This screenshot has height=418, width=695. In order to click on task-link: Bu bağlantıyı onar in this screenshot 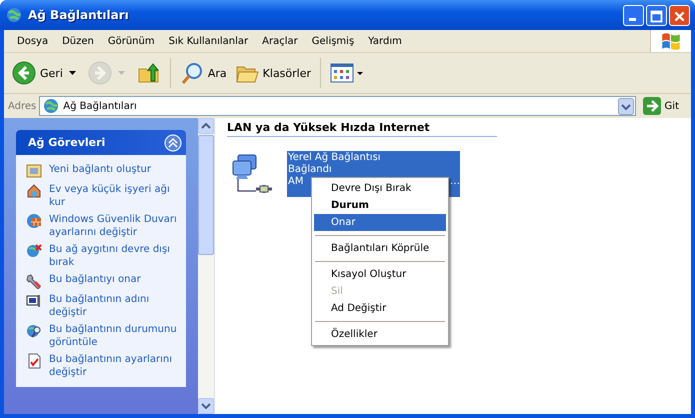, I will do `click(95, 279)`.